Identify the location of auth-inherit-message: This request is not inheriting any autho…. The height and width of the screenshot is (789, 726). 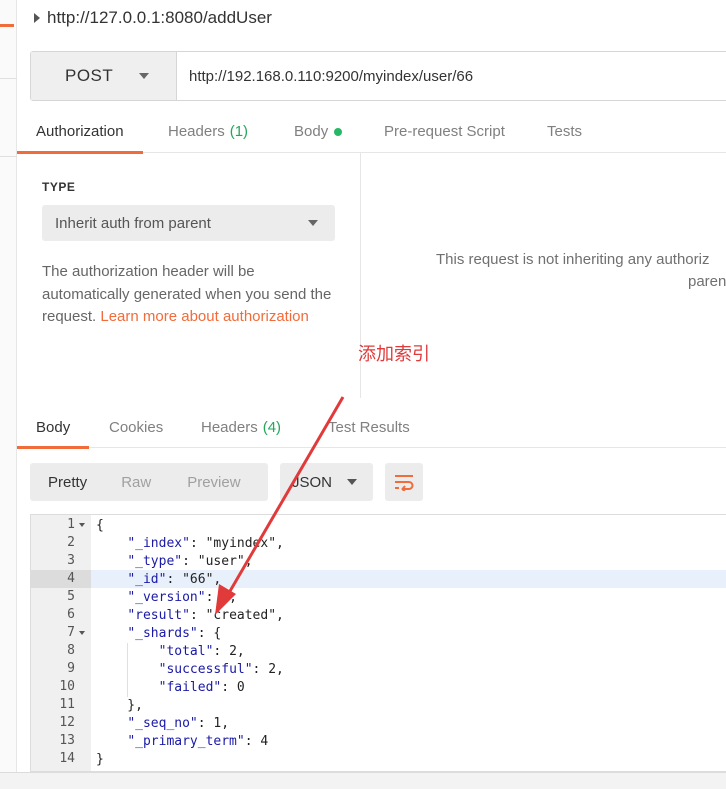
(581, 271).